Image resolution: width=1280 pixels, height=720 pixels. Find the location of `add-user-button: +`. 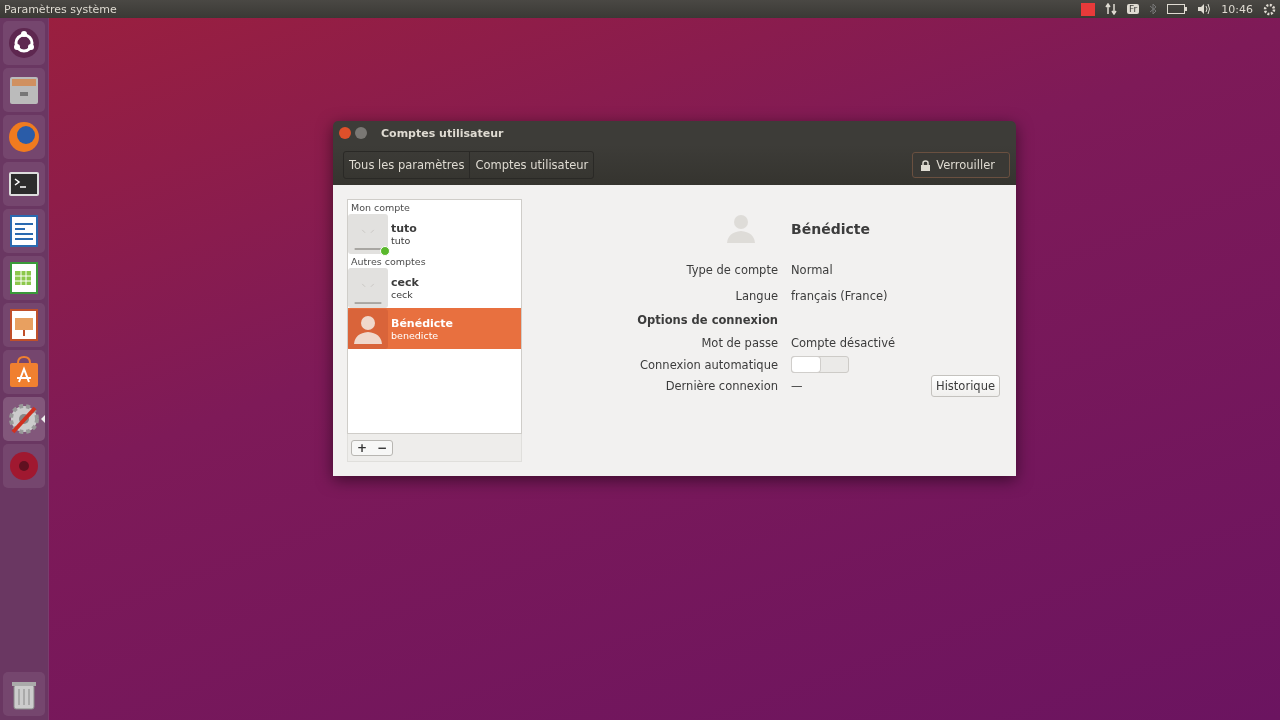

add-user-button: + is located at coordinates (362, 447).